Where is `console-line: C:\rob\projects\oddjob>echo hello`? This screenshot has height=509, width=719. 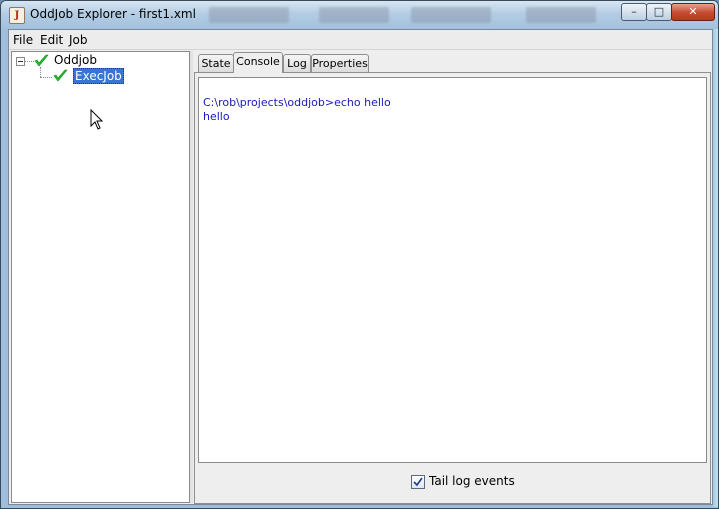 console-line: C:\rob\projects\oddjob>echo hello is located at coordinates (297, 102).